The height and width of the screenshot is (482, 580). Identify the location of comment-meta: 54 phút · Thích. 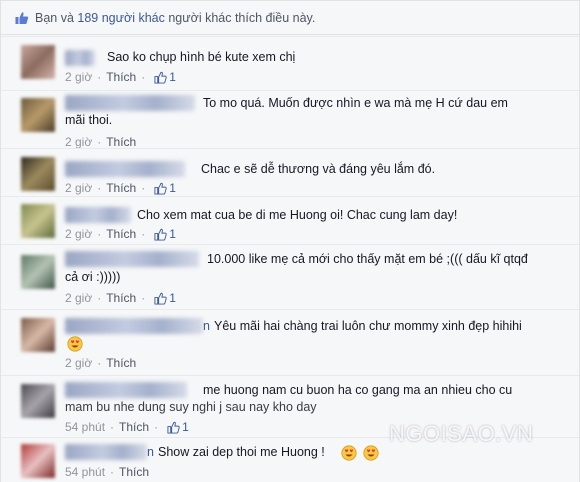
(107, 472).